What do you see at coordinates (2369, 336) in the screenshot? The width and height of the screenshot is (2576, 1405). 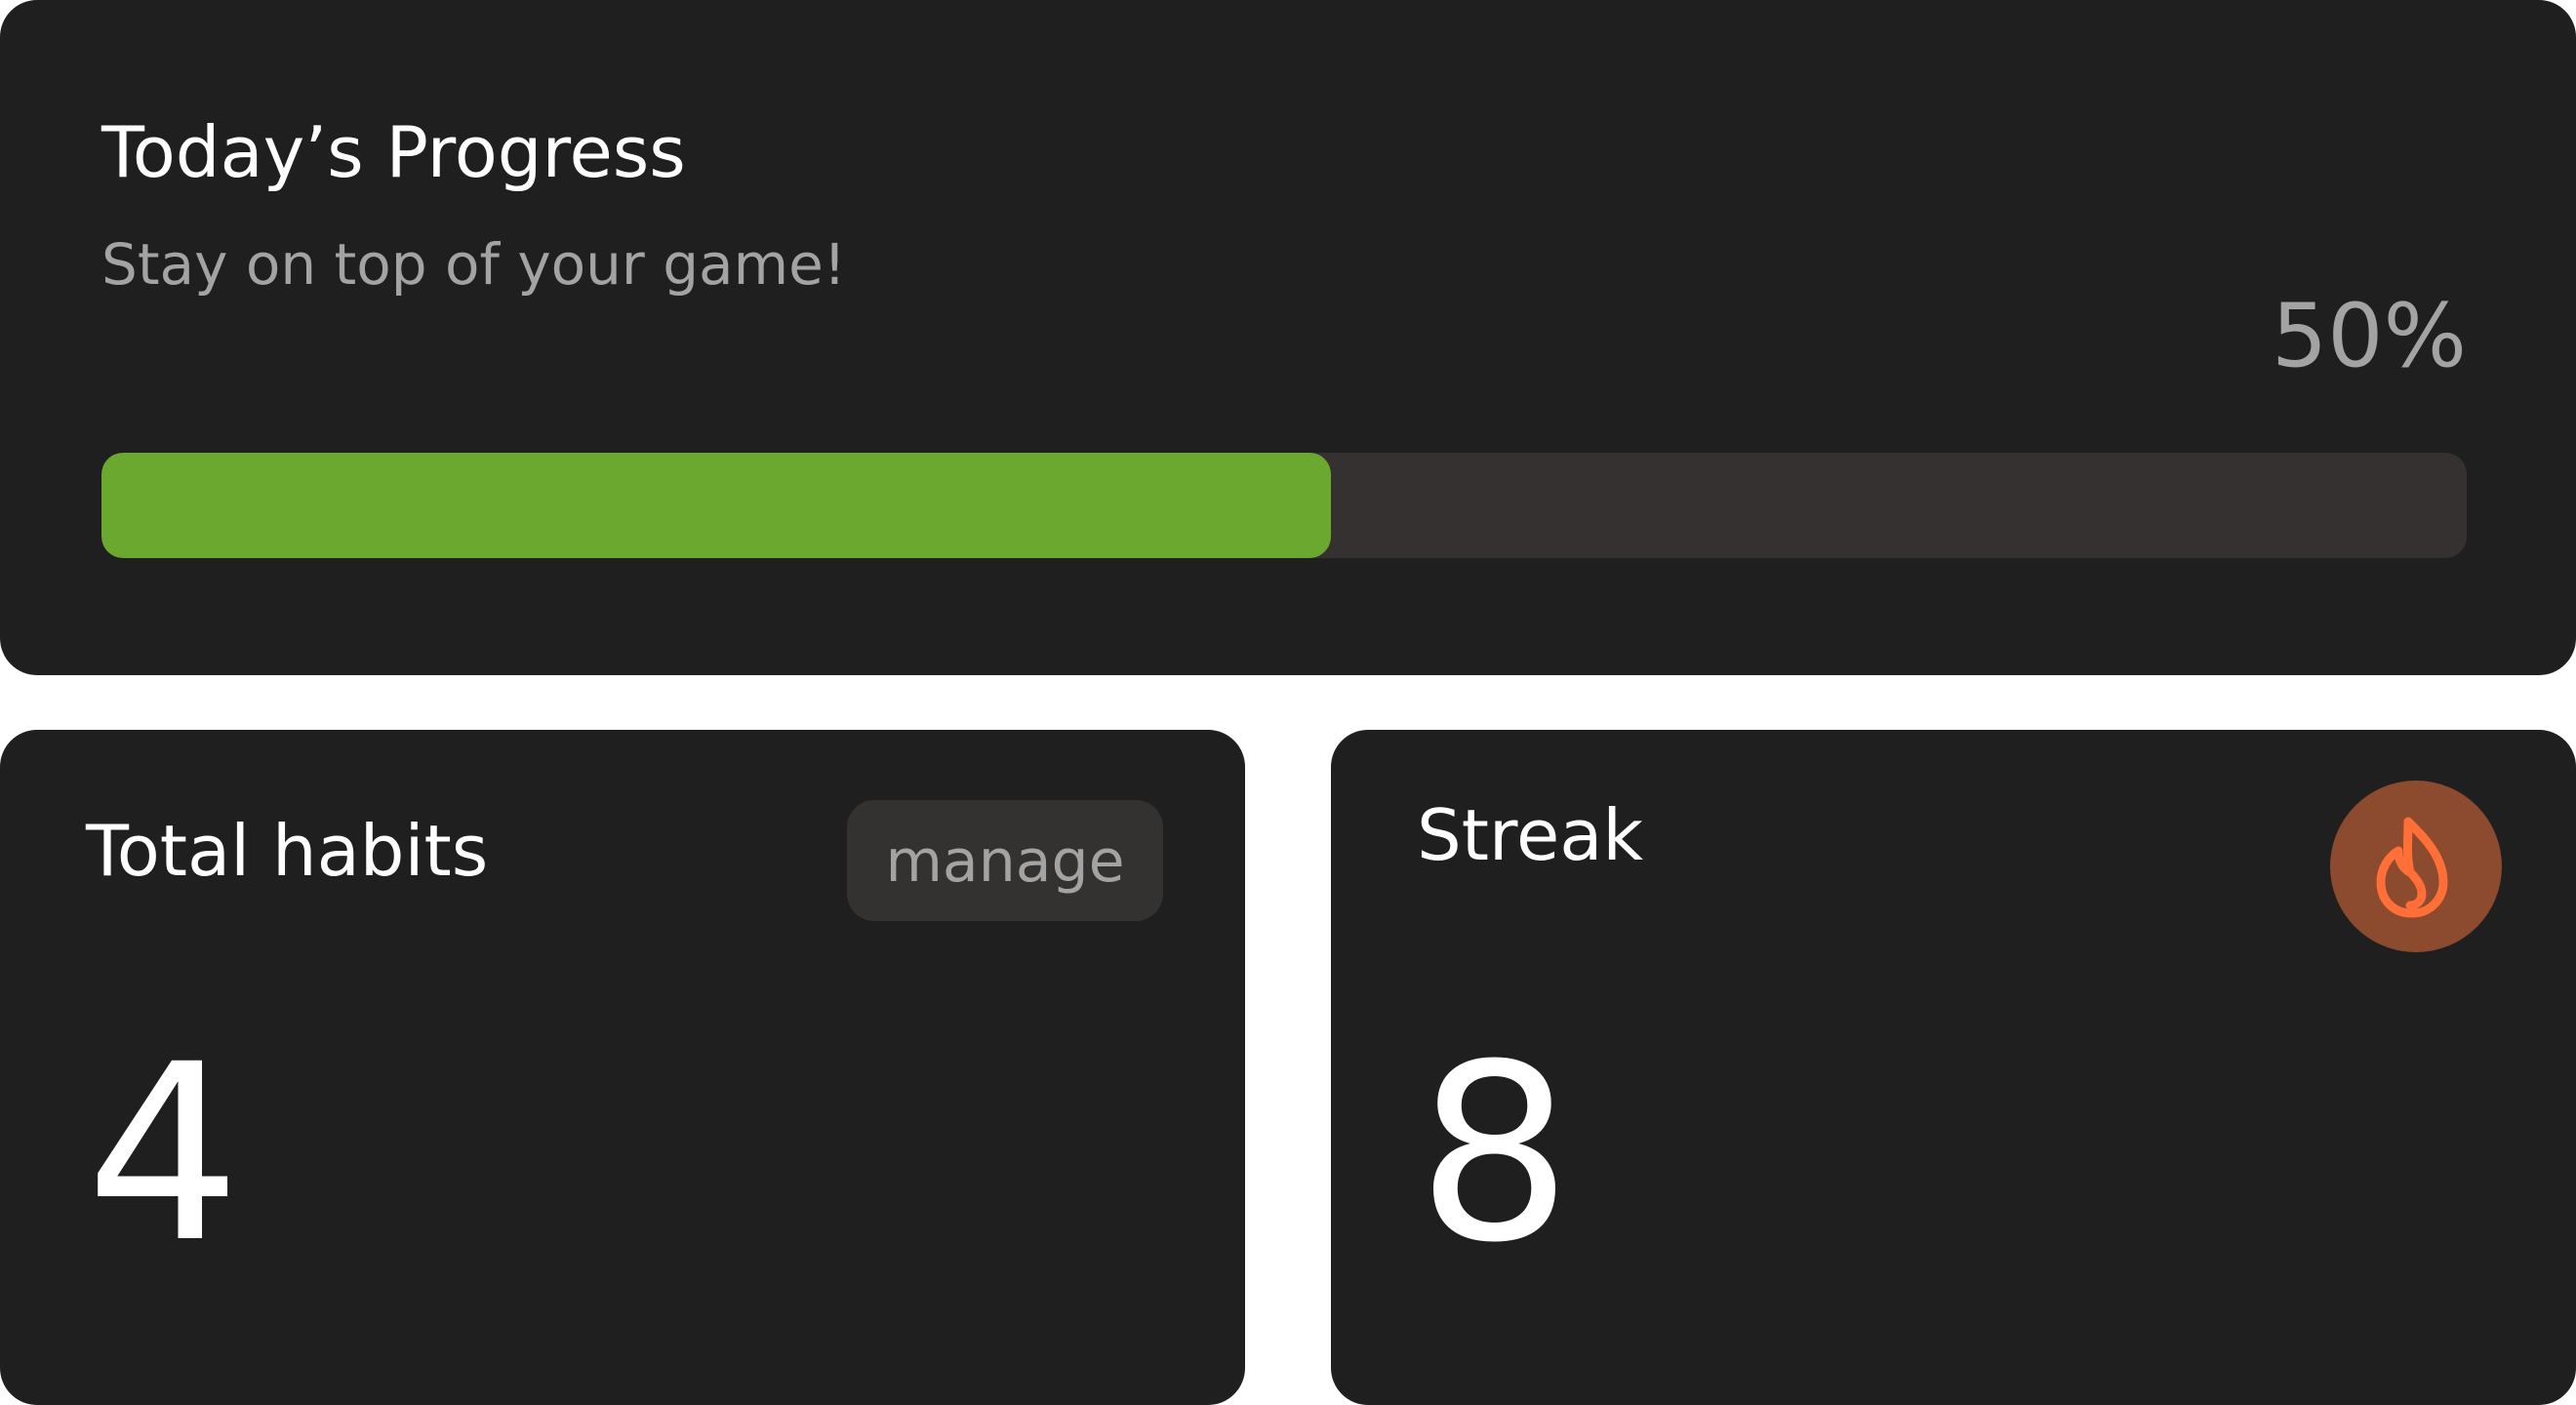 I see `progress-percent: 50%` at bounding box center [2369, 336].